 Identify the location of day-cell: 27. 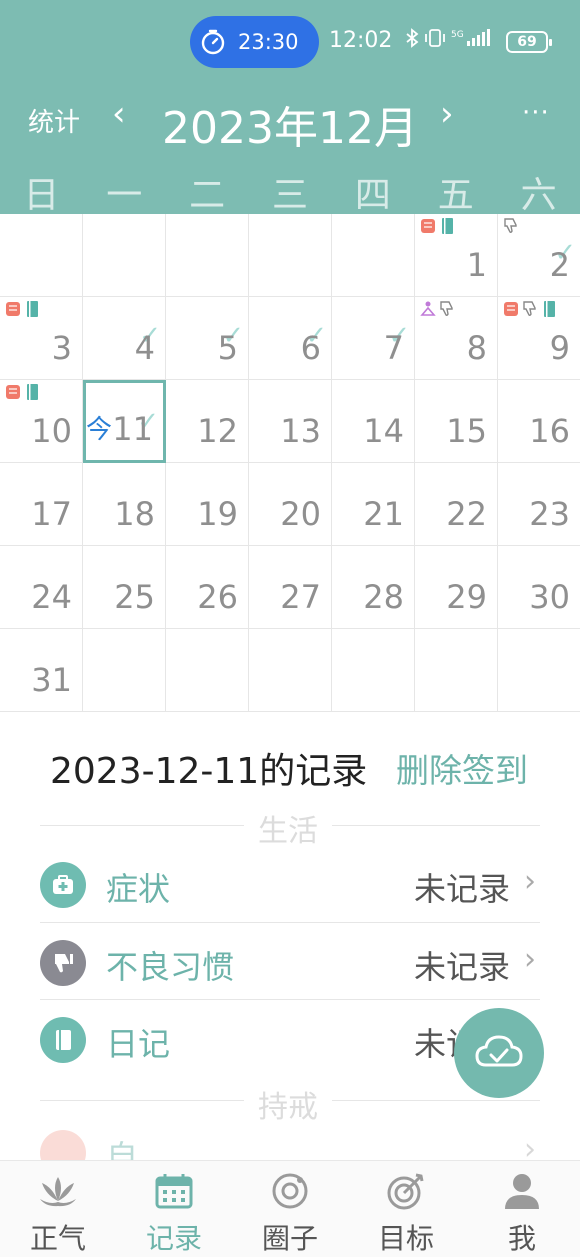
(290, 587).